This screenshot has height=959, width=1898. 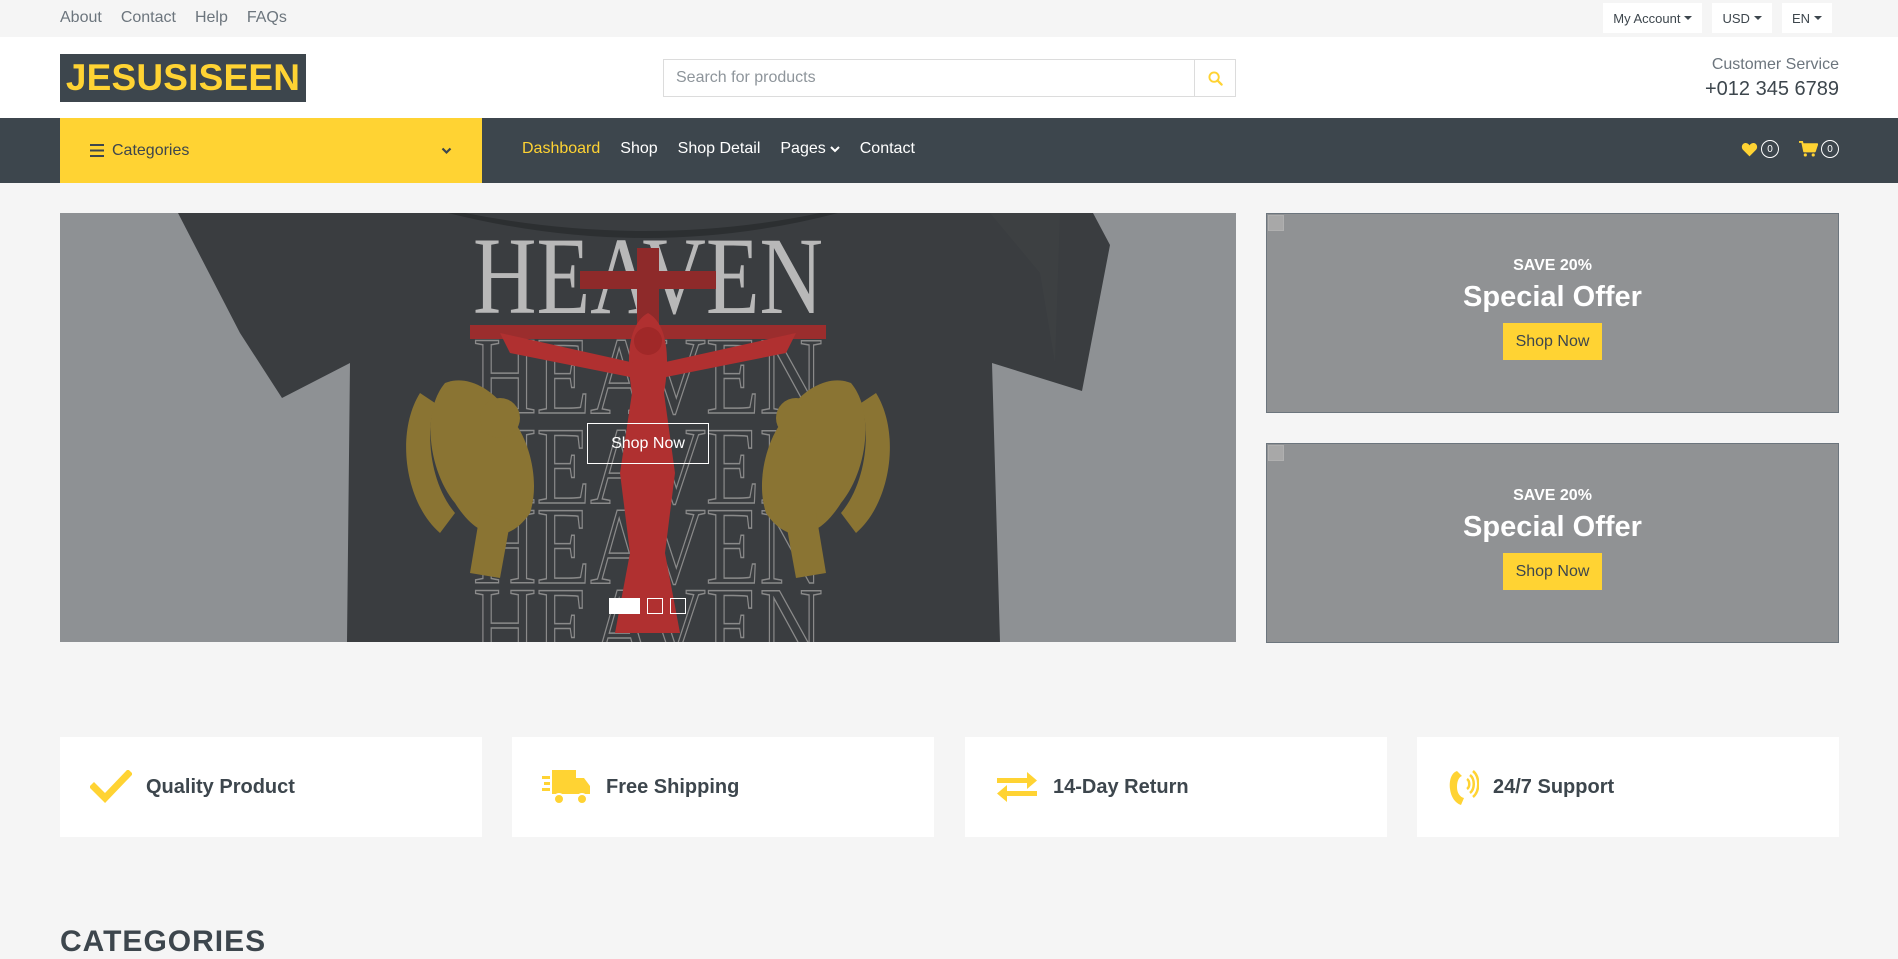 What do you see at coordinates (1770, 149) in the screenshot?
I see `wishlist-count: 0` at bounding box center [1770, 149].